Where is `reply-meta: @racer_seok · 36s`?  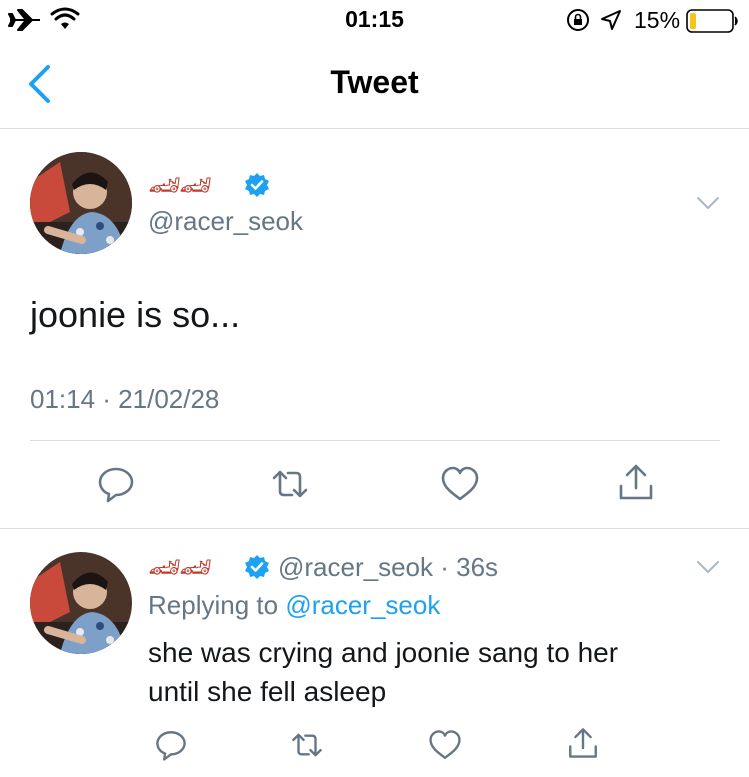 reply-meta: @racer_seok · 36s is located at coordinates (388, 567).